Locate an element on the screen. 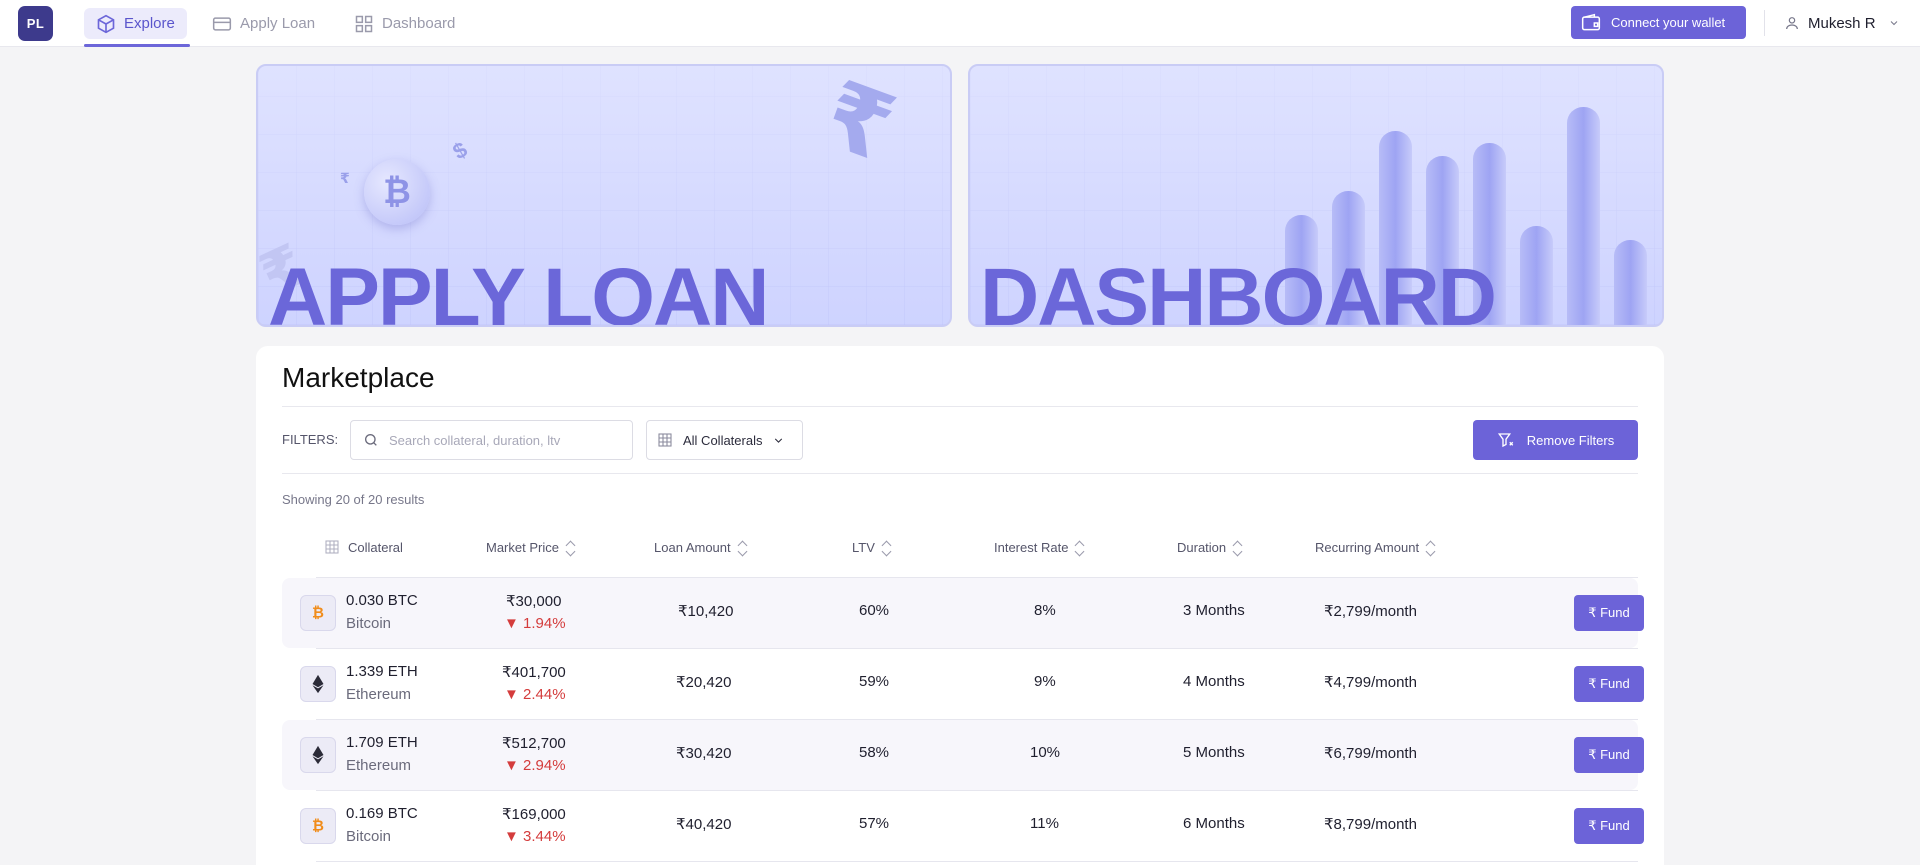 Image resolution: width=1920 pixels, height=865 pixels. recurring-amount: ₹8,799/month is located at coordinates (1370, 824).